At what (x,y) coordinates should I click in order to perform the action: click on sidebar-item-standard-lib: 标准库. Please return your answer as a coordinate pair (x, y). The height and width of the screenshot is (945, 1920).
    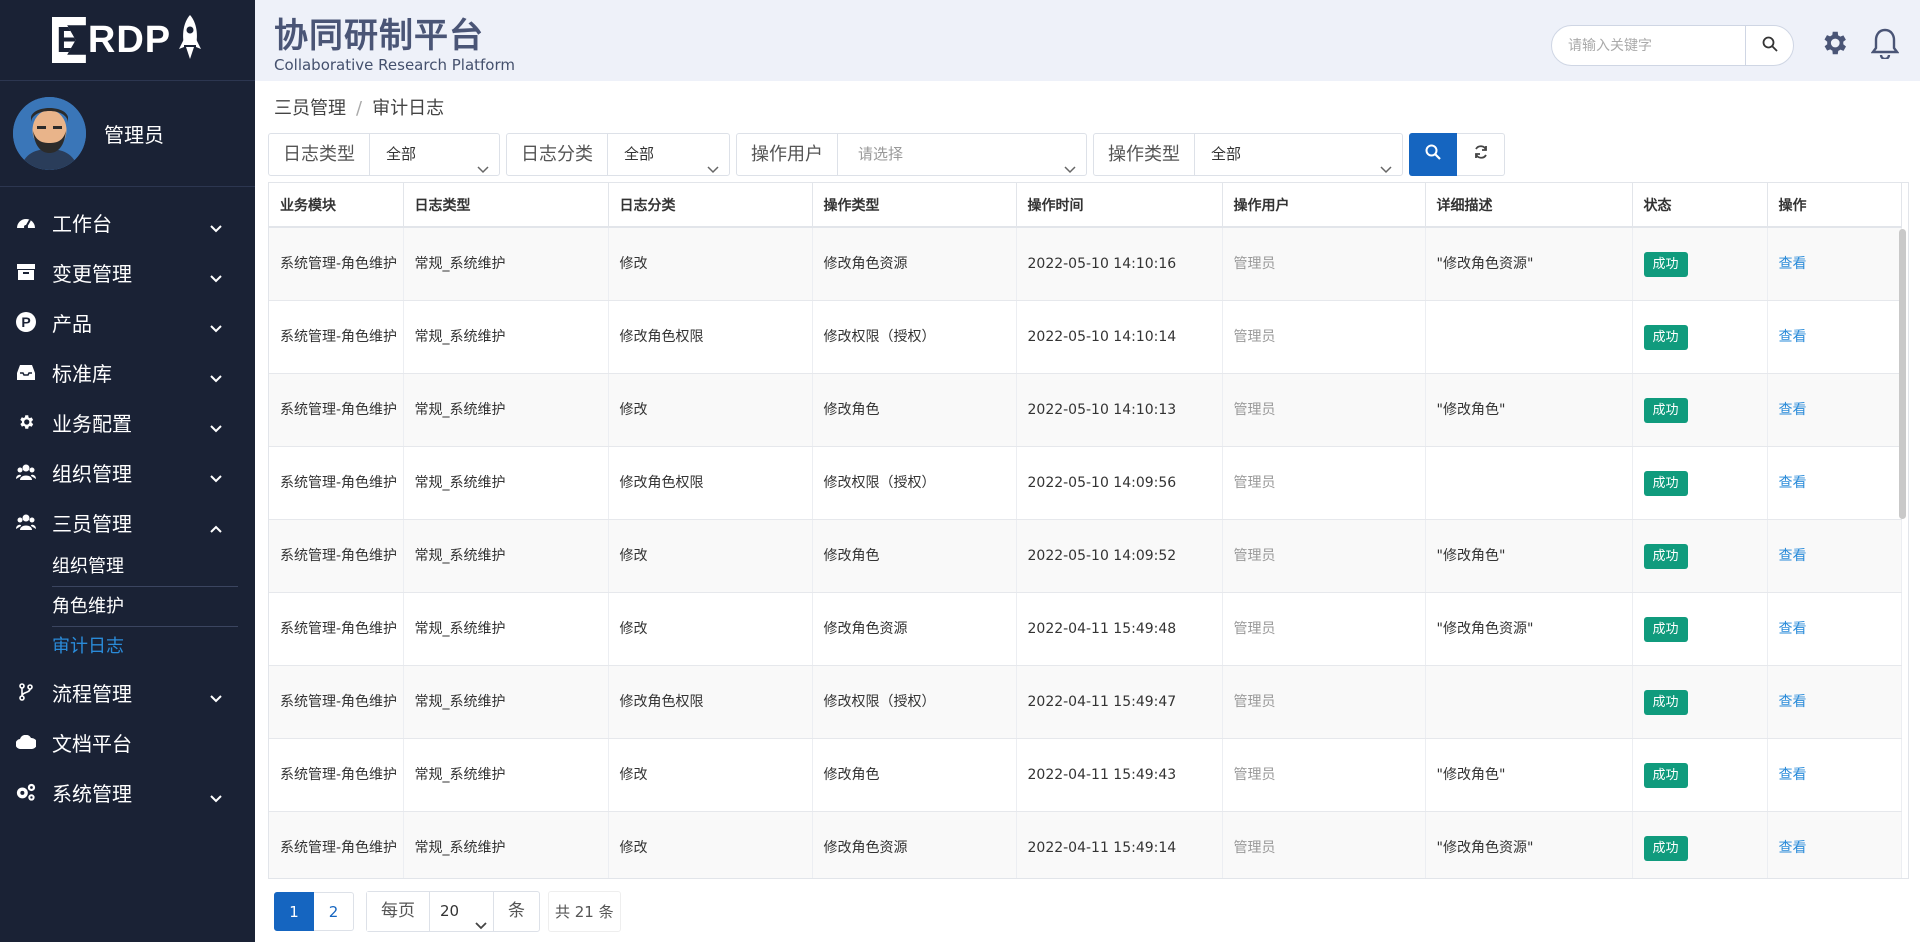
    Looking at the image, I should click on (127, 372).